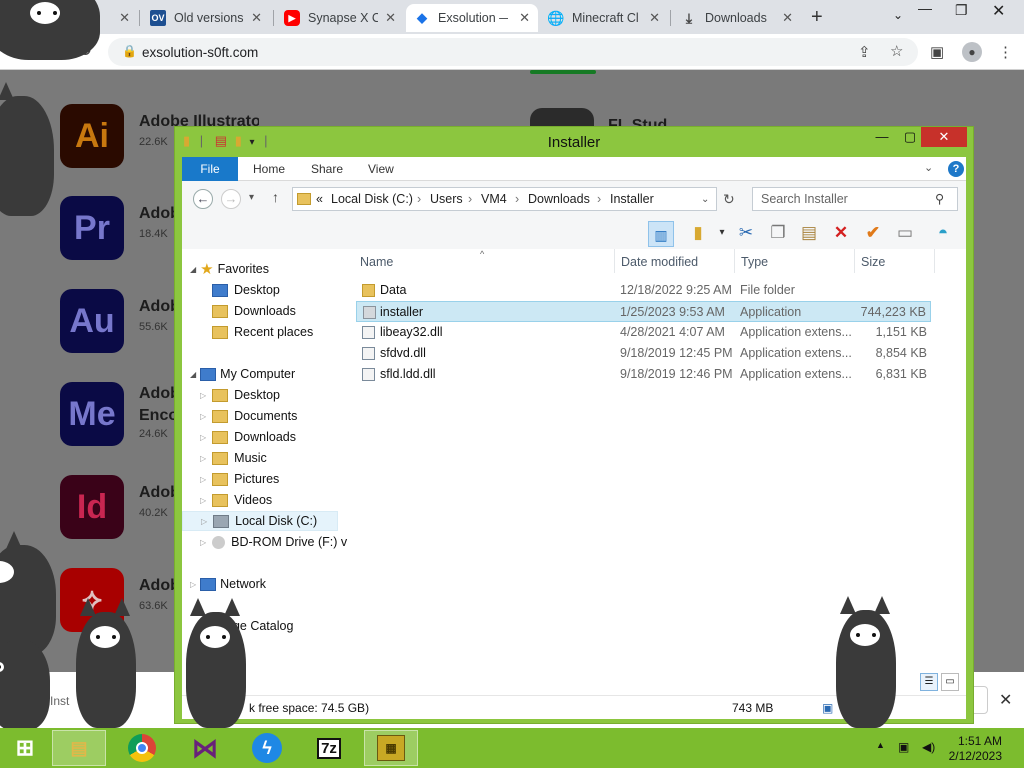  I want to click on back-arrow-icon: ←, so click(203, 199).